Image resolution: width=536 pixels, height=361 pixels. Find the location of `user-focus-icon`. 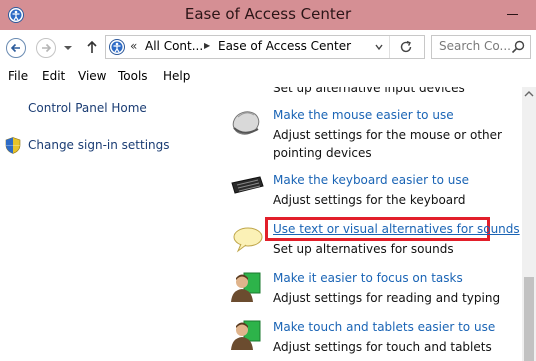

user-focus-icon is located at coordinates (246, 287).